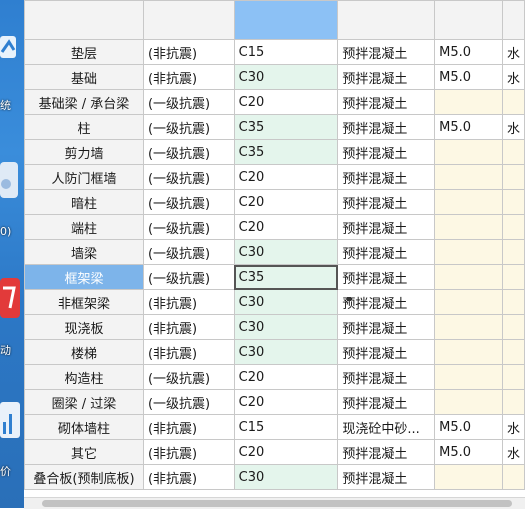  What do you see at coordinates (84, 77) in the screenshot?
I see `component-name-cell: 基础` at bounding box center [84, 77].